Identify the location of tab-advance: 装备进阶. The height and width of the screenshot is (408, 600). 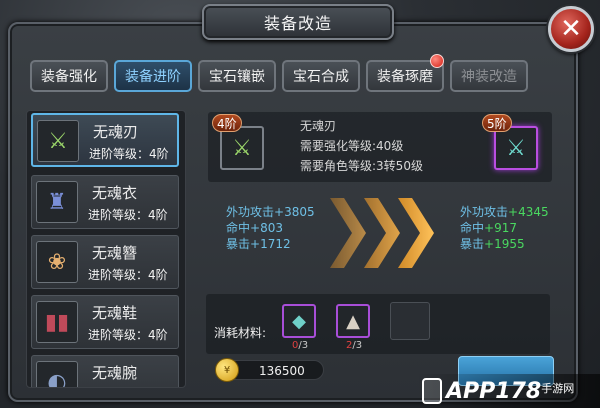
(153, 76).